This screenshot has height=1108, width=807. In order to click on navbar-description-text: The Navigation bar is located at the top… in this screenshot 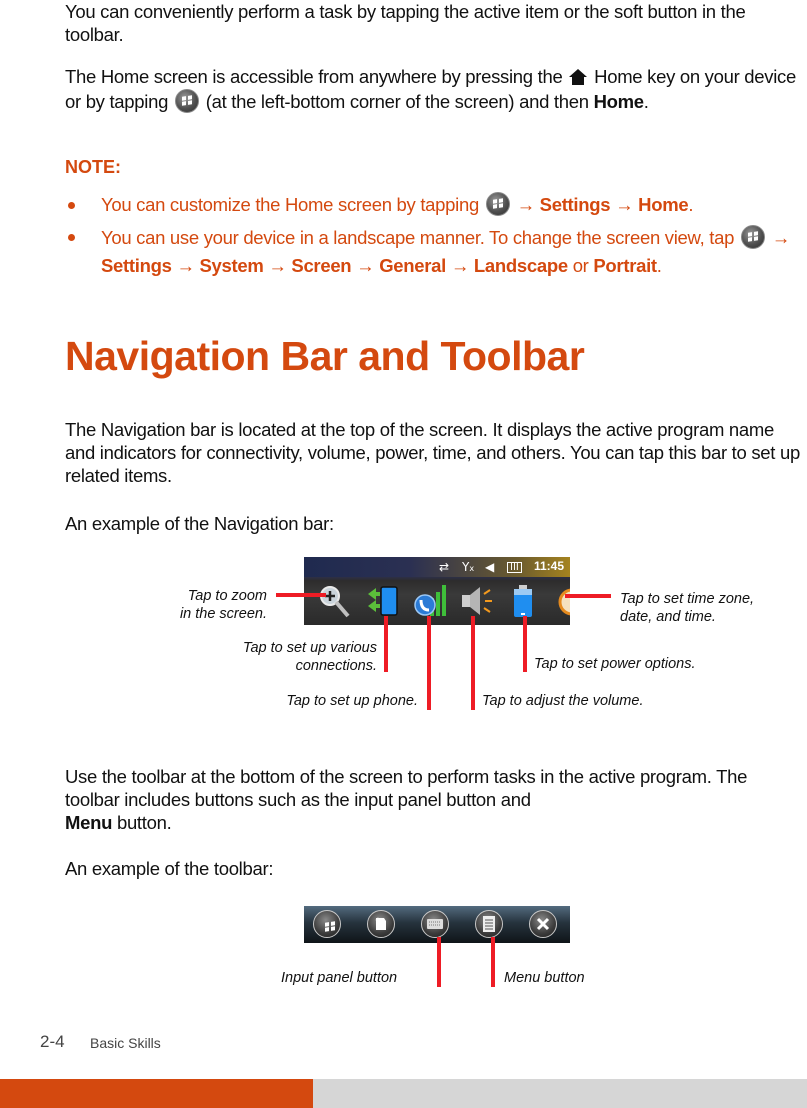, I will do `click(432, 452)`.